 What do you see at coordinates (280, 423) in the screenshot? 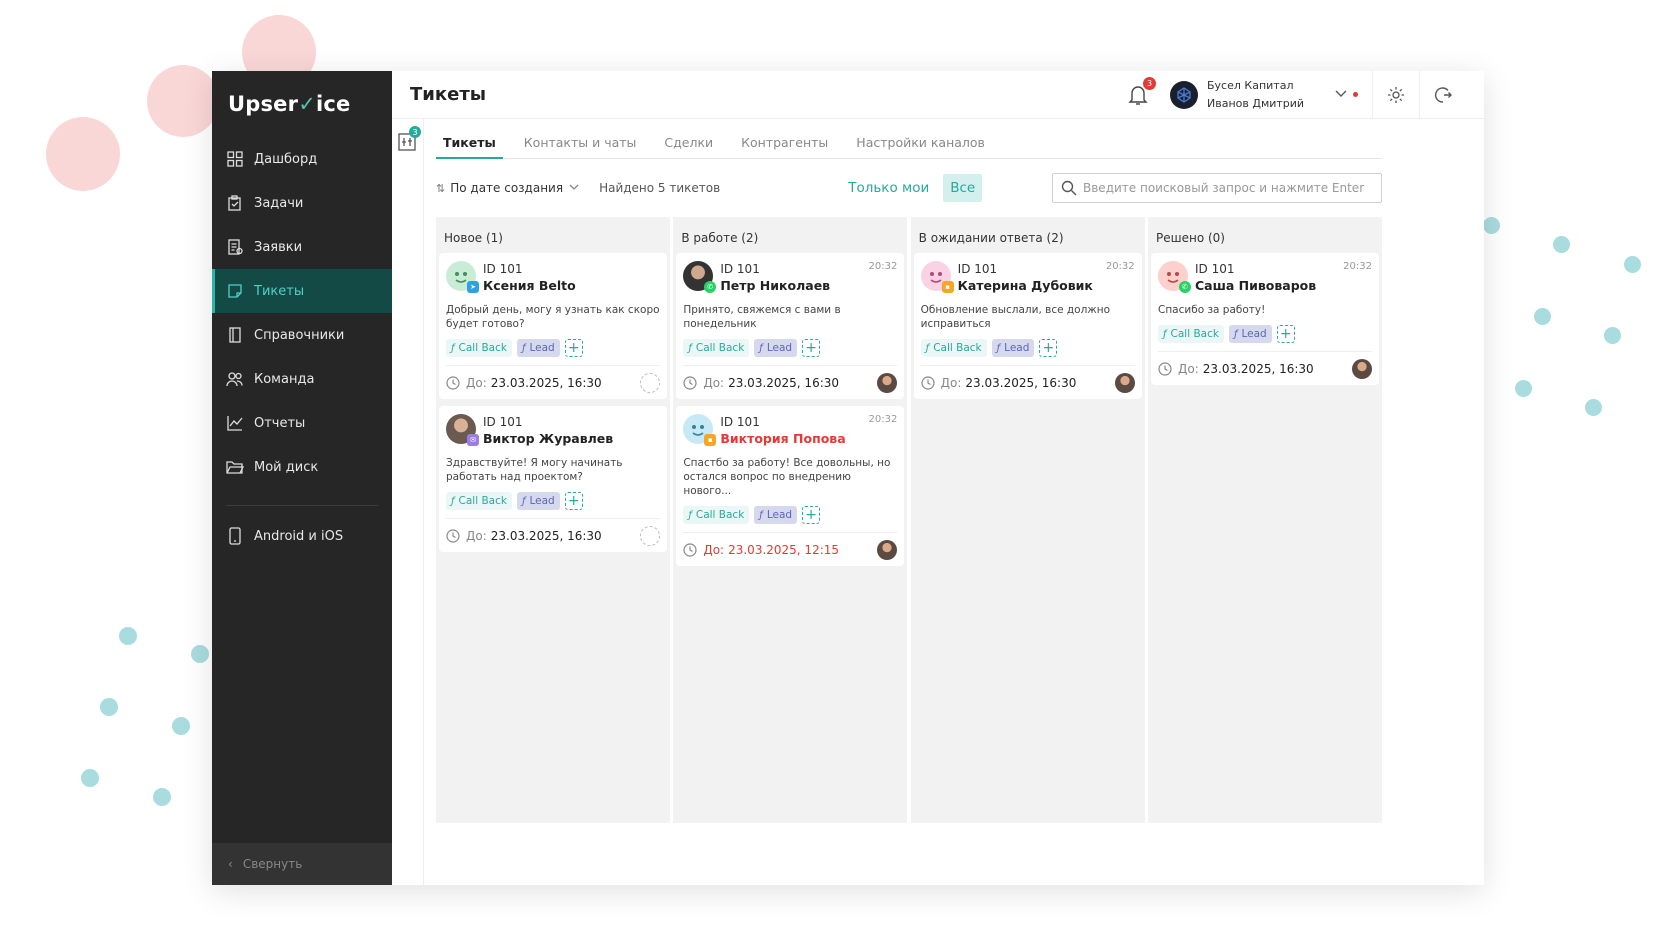
I see `sidebar-item-label: Отчеты` at bounding box center [280, 423].